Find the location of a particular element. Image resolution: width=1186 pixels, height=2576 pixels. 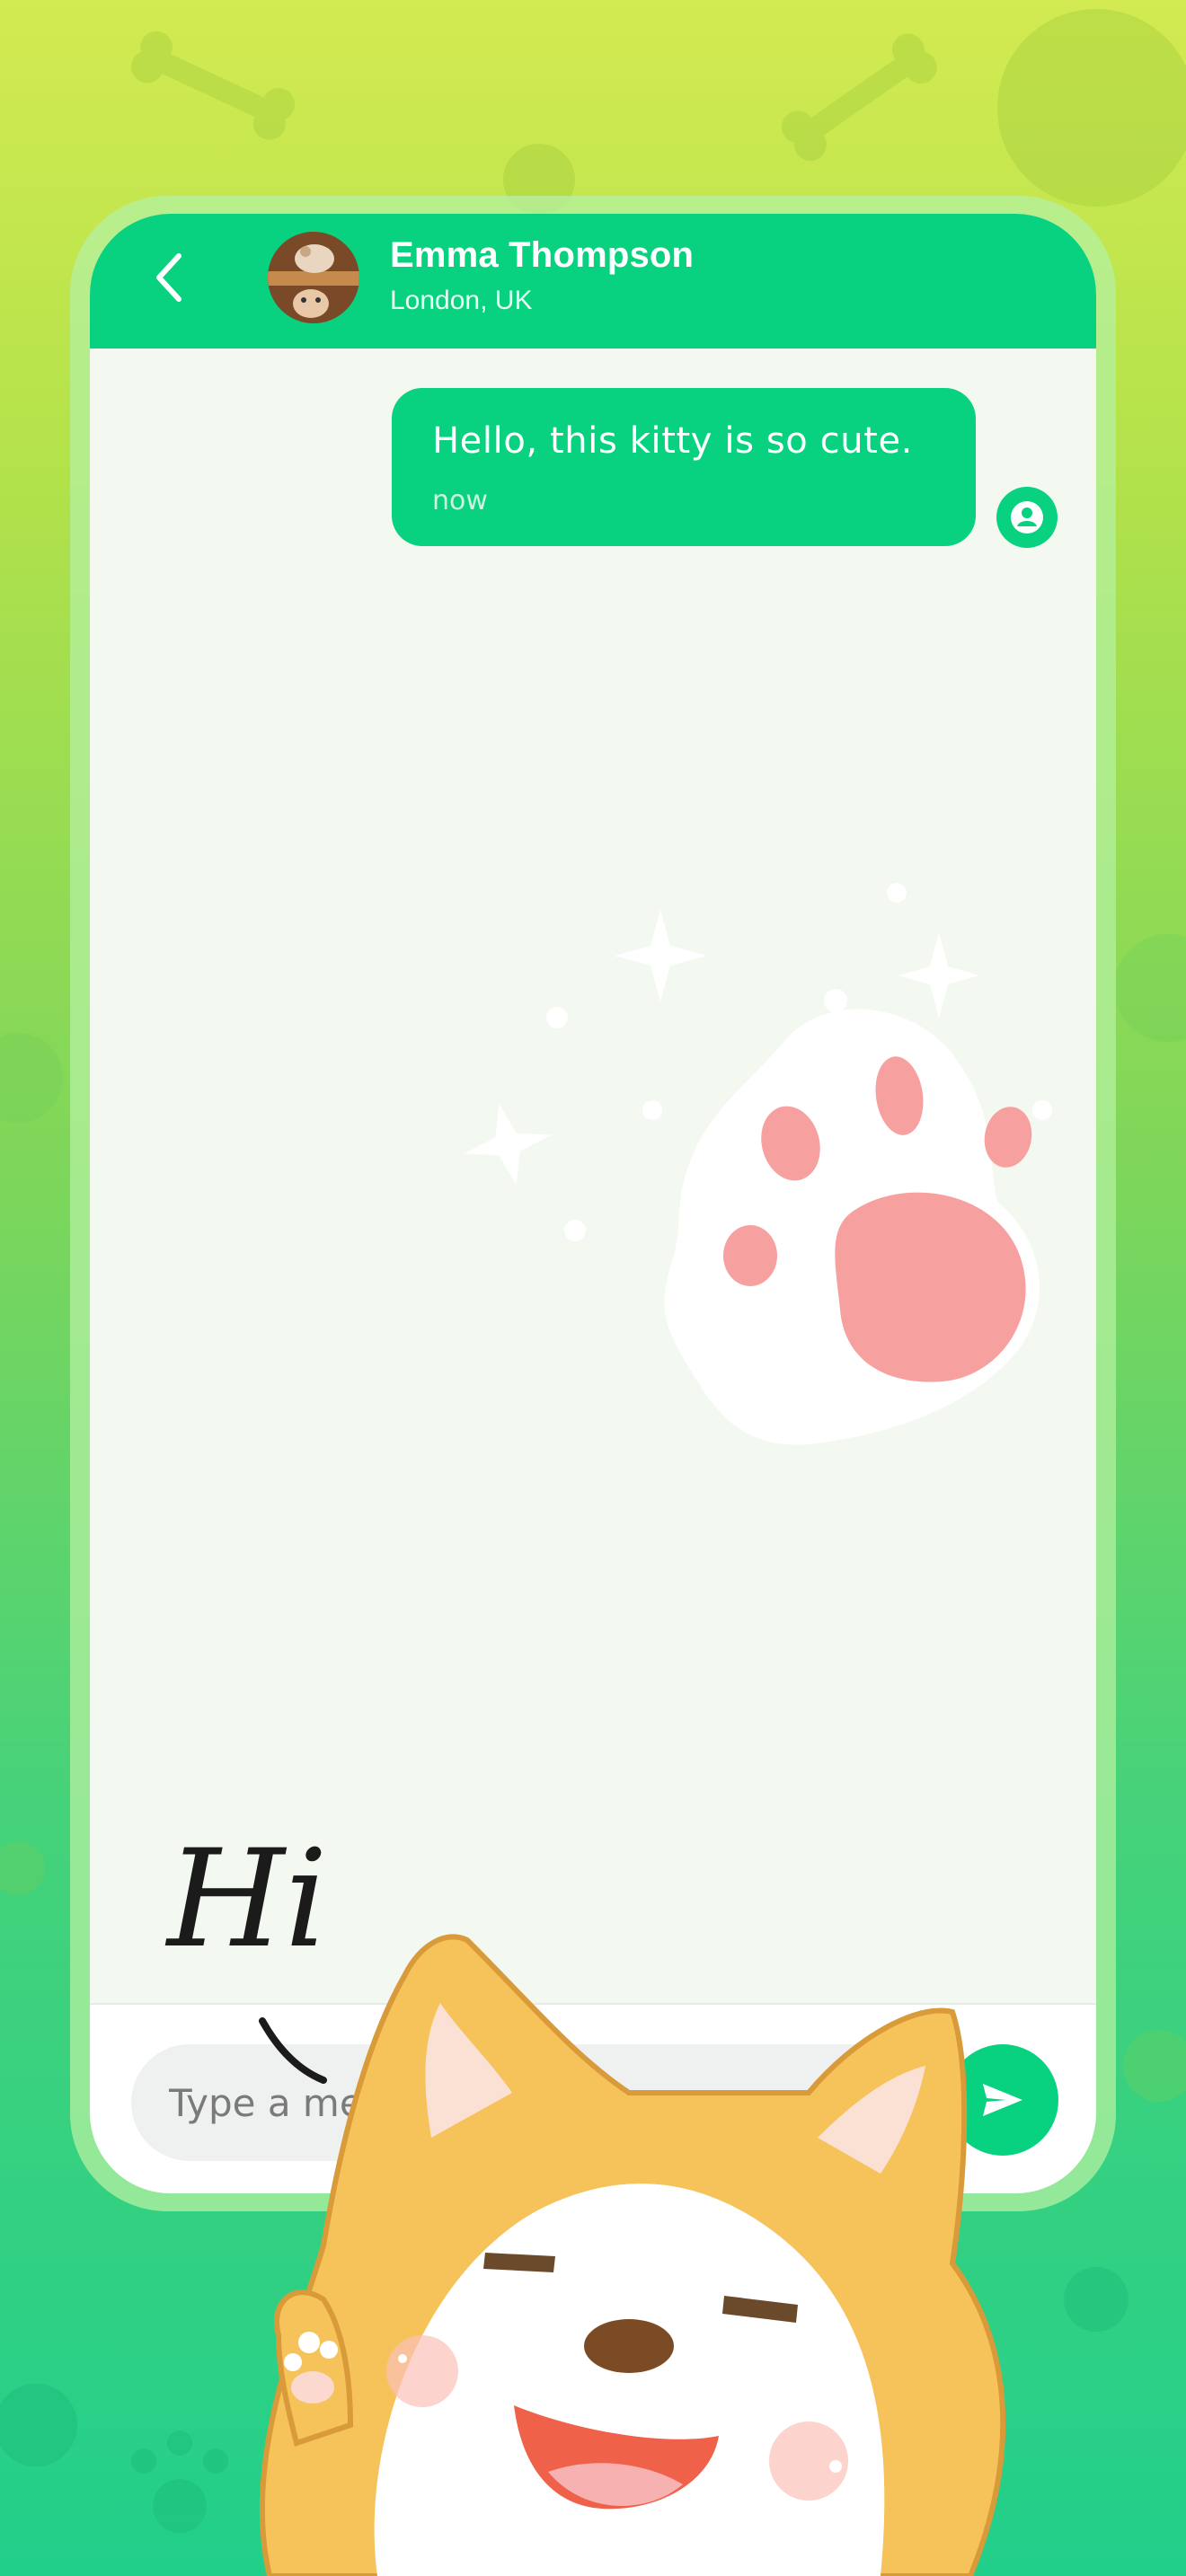

chevron-left-icon is located at coordinates (168, 277).